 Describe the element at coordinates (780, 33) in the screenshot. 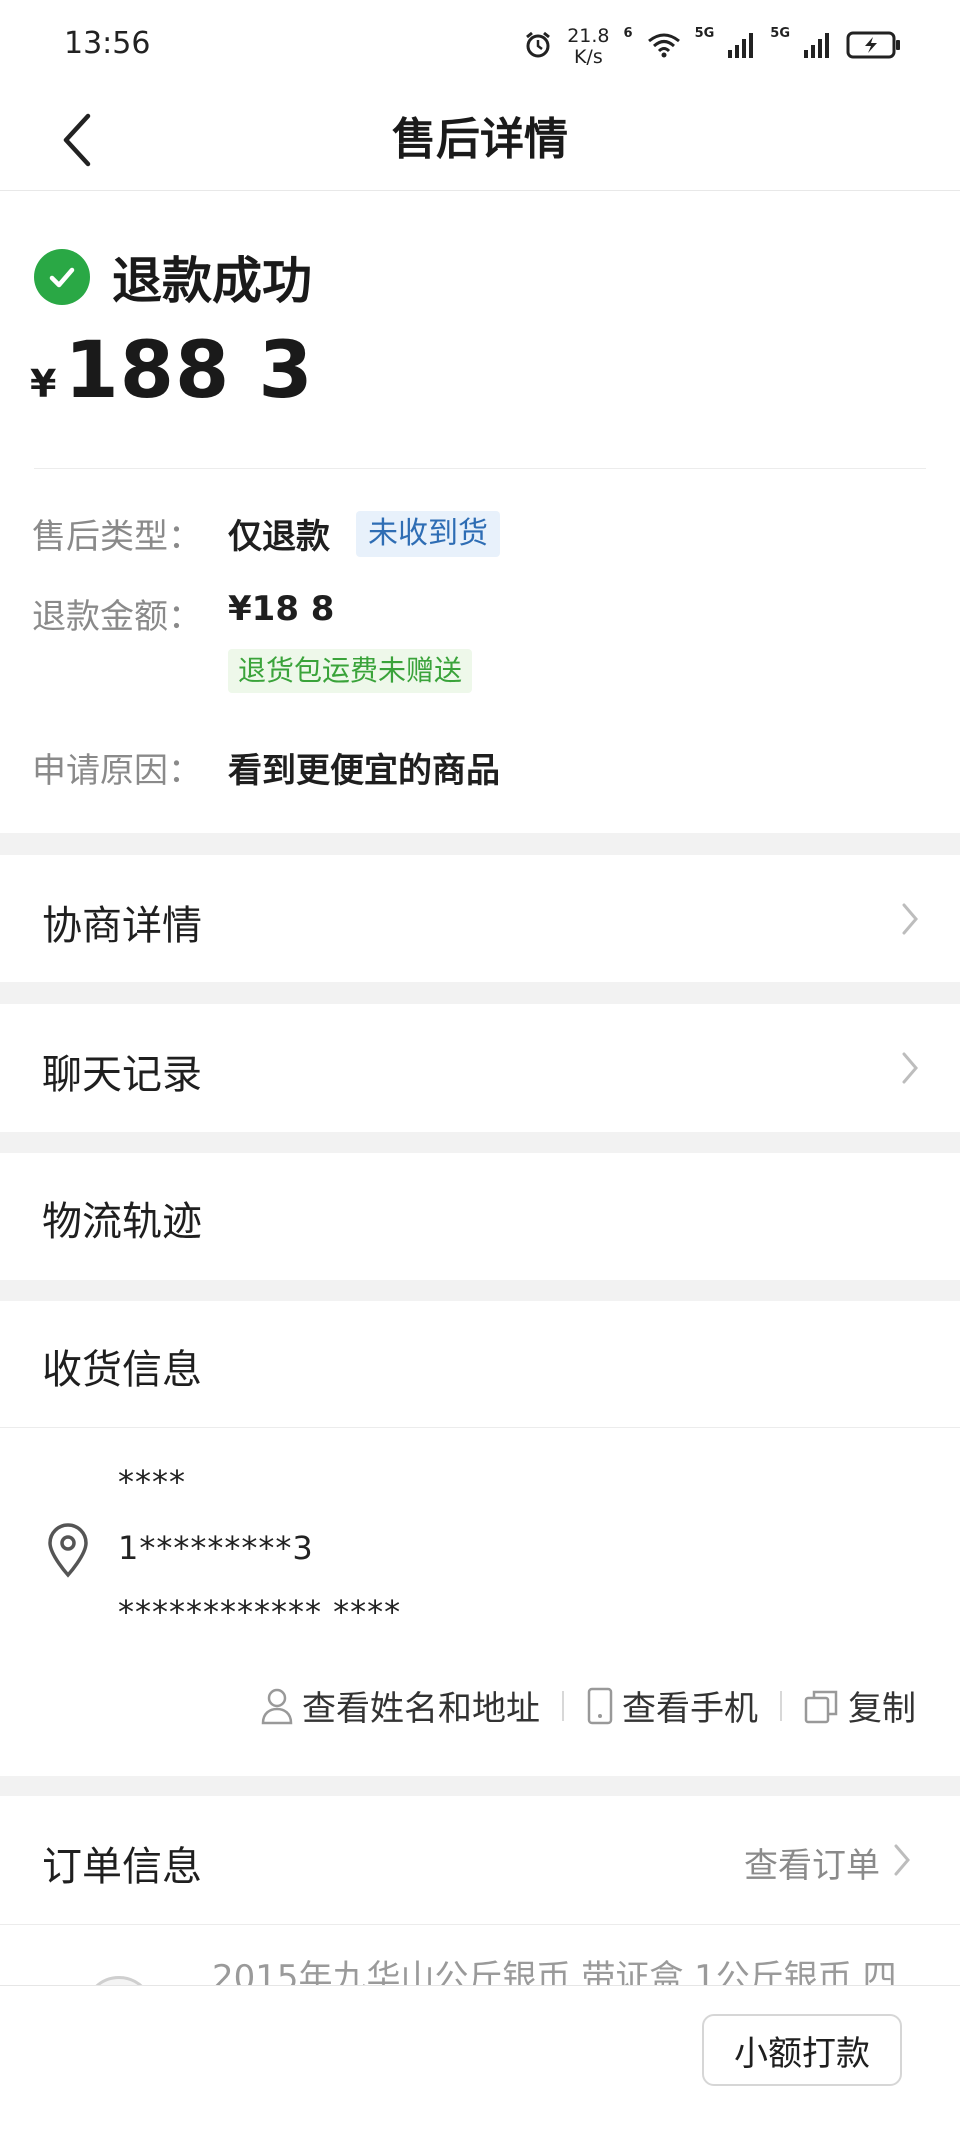

I see `sim2-label: 5G` at that location.